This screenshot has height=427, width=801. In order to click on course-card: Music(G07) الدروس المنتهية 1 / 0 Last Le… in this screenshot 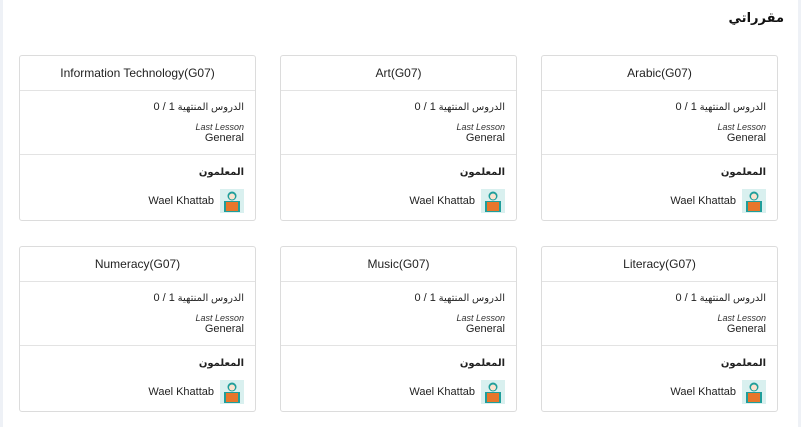, I will do `click(398, 329)`.